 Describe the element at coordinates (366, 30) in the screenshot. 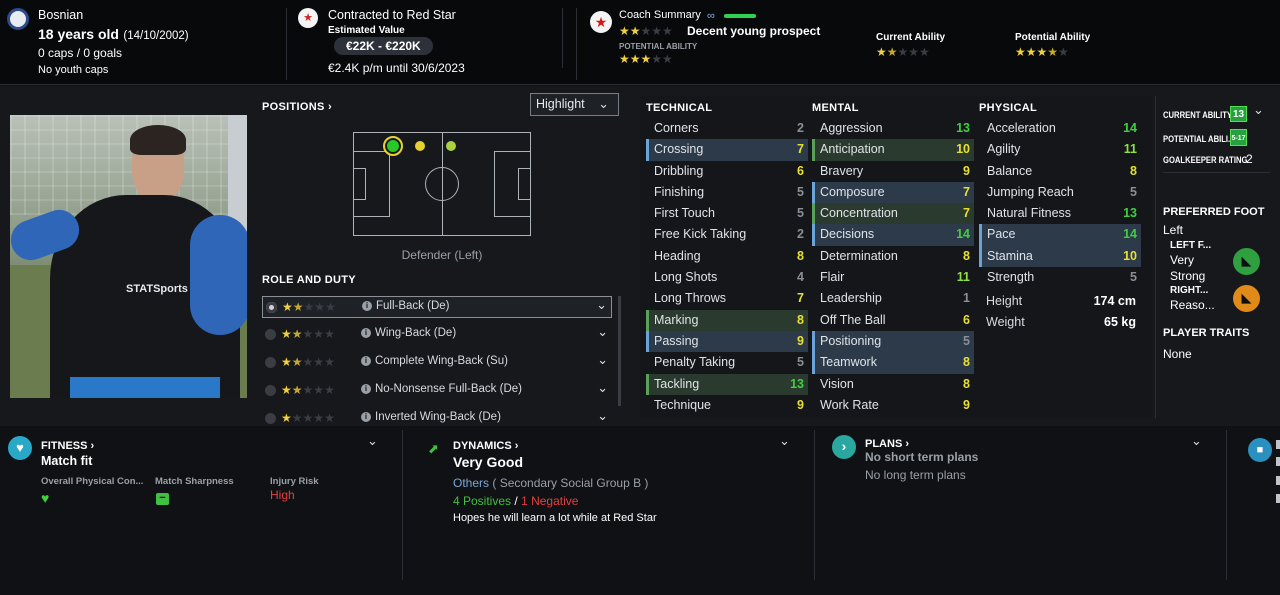

I see `estimated-value-label: Estimated Value` at that location.